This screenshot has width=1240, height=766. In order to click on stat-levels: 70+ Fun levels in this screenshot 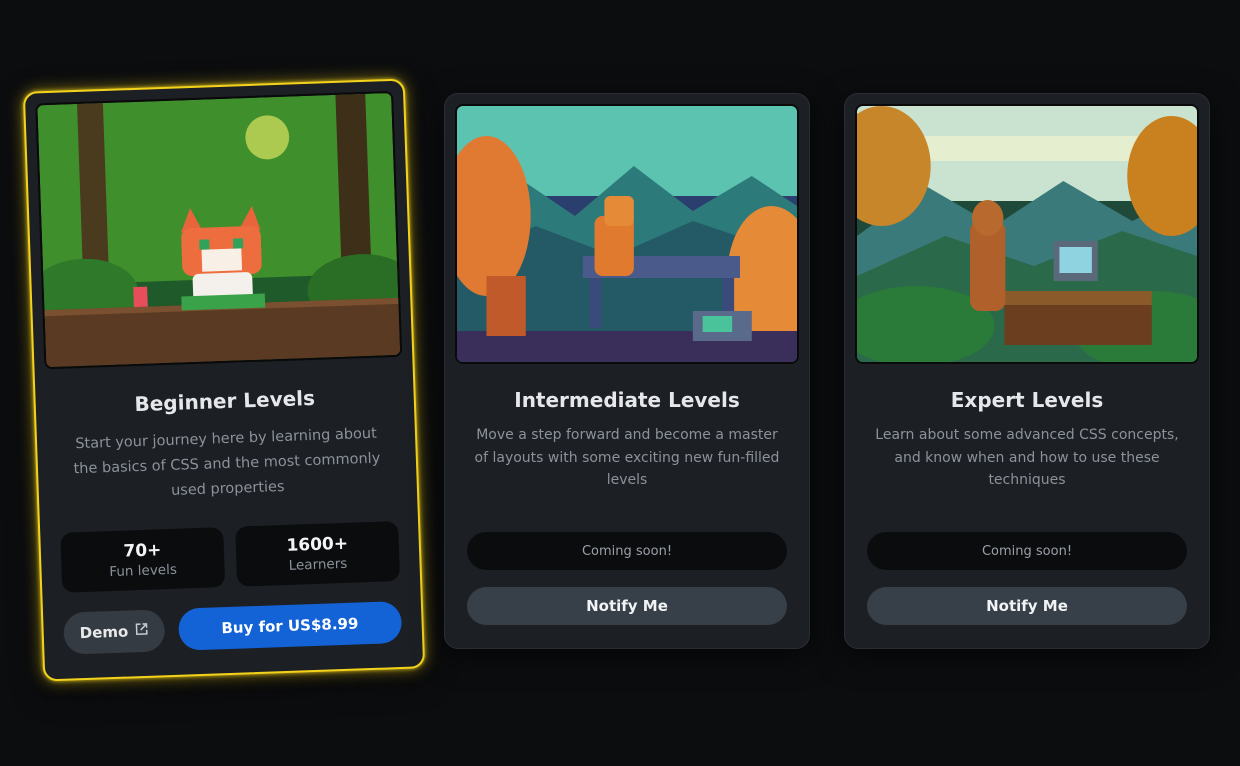, I will do `click(143, 560)`.